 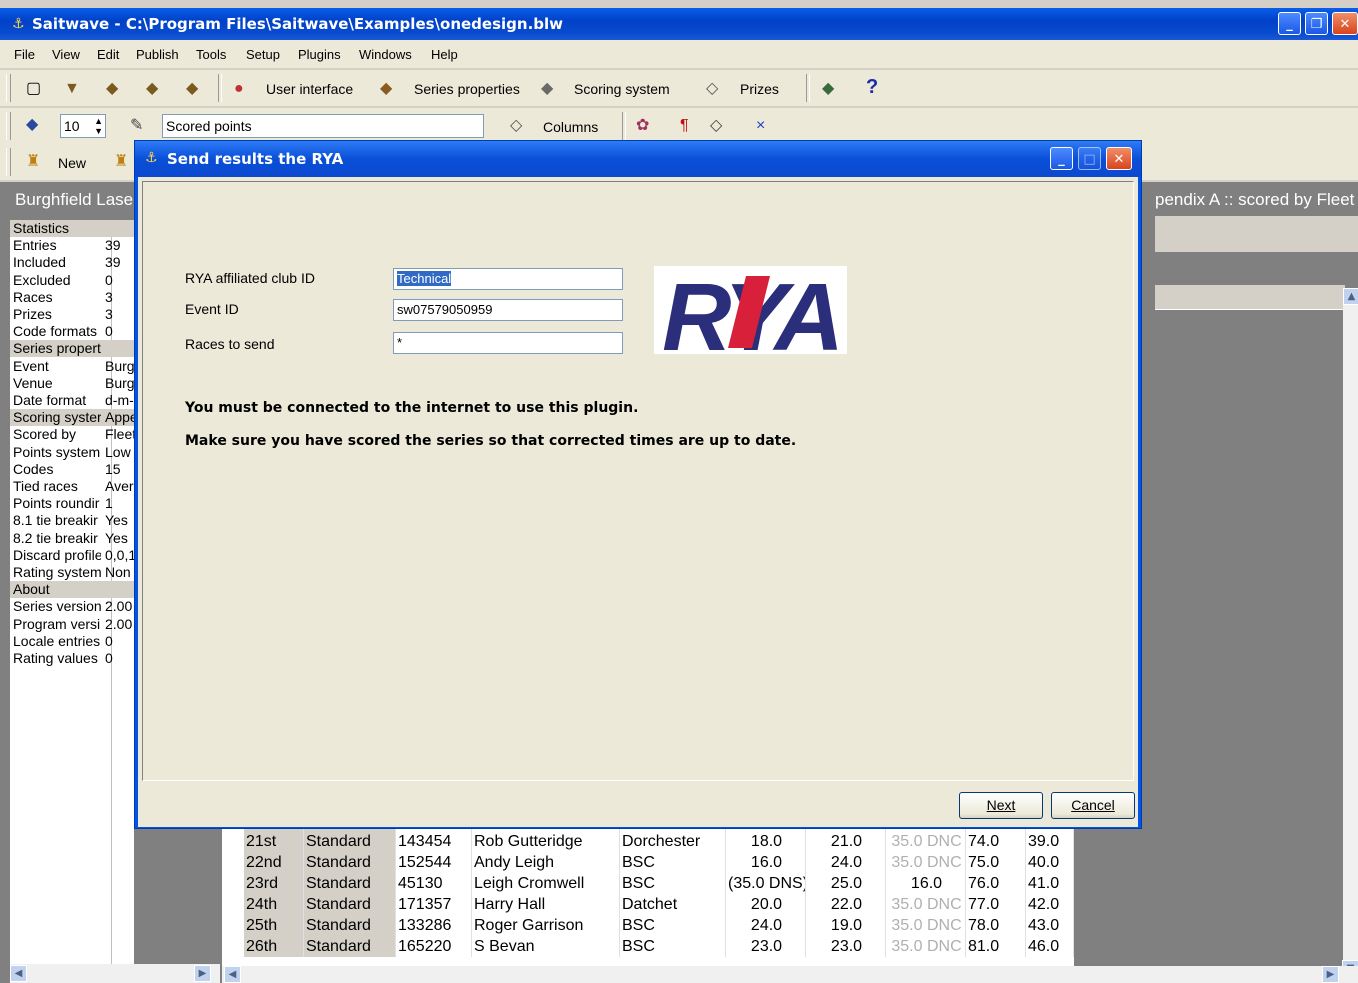 I want to click on races-to-send-input: *, so click(x=508, y=343).